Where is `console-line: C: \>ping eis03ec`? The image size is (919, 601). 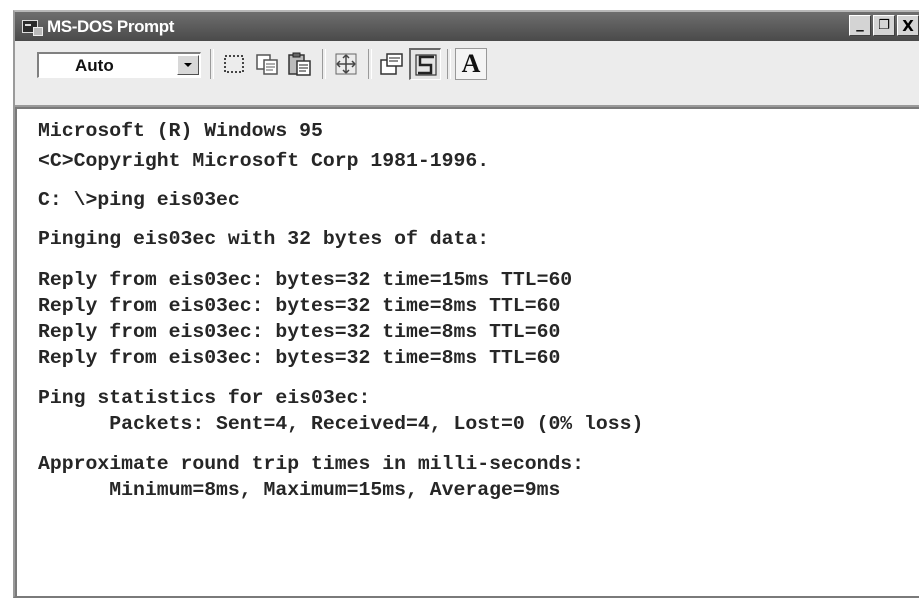 console-line: C: \>ping eis03ec is located at coordinates (139, 200).